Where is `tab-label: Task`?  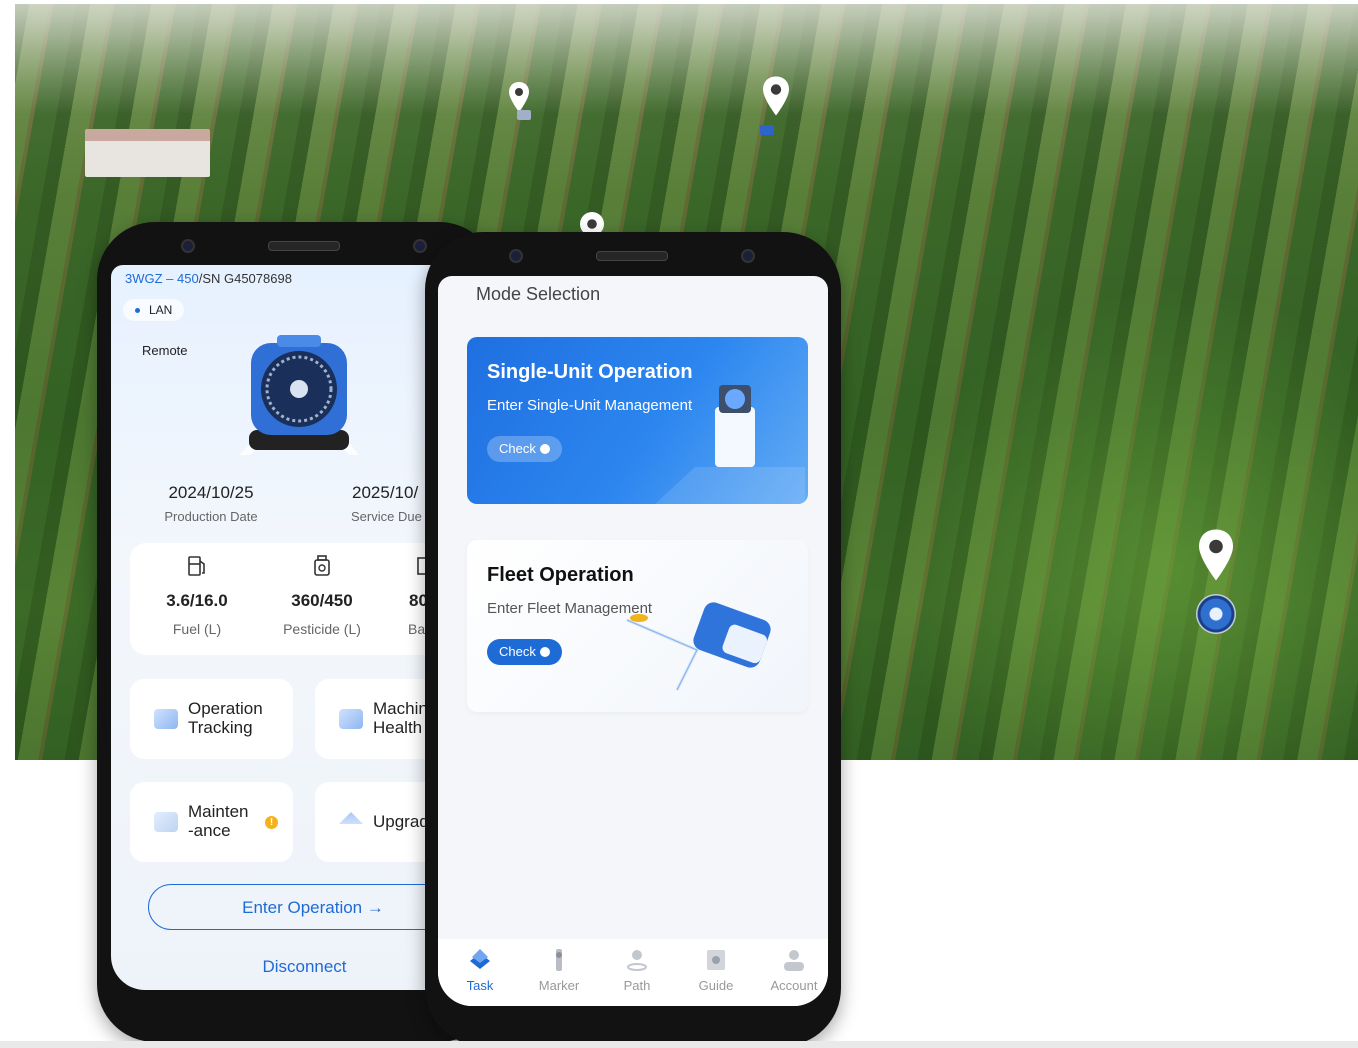
tab-label: Task is located at coordinates (480, 985).